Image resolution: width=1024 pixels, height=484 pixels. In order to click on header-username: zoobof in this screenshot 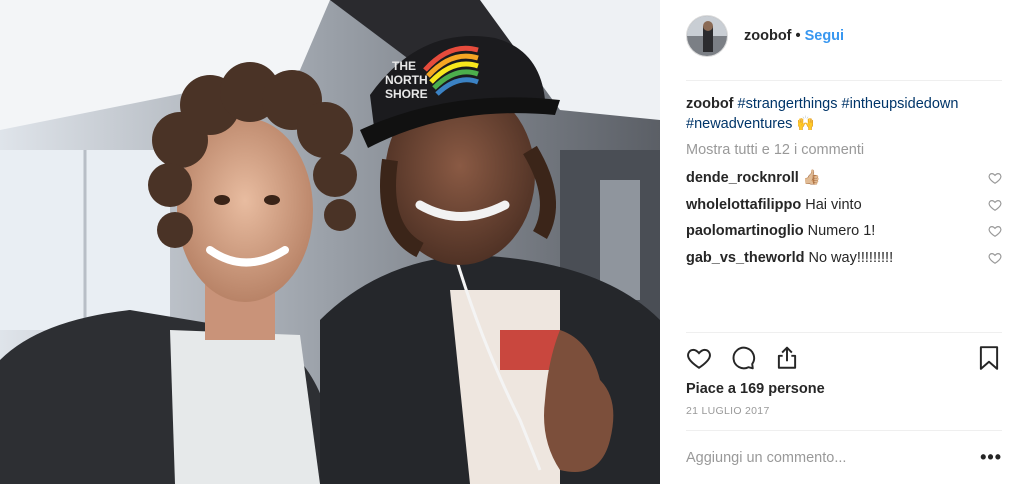, I will do `click(768, 36)`.